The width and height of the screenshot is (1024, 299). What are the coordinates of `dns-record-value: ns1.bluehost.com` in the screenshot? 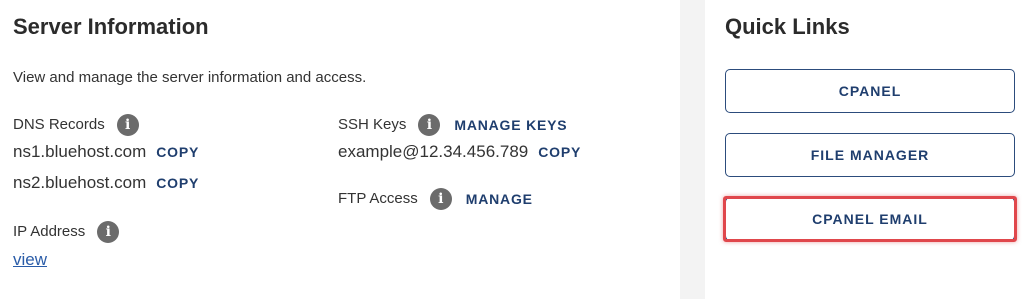 It's located at (80, 151).